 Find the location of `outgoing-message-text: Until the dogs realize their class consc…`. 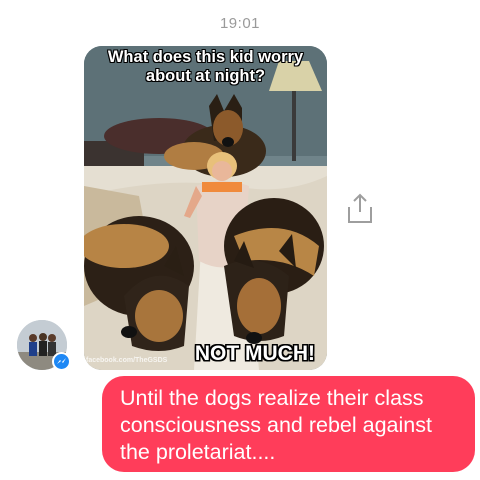

outgoing-message-text: Until the dogs realize their class consc… is located at coordinates (276, 425).